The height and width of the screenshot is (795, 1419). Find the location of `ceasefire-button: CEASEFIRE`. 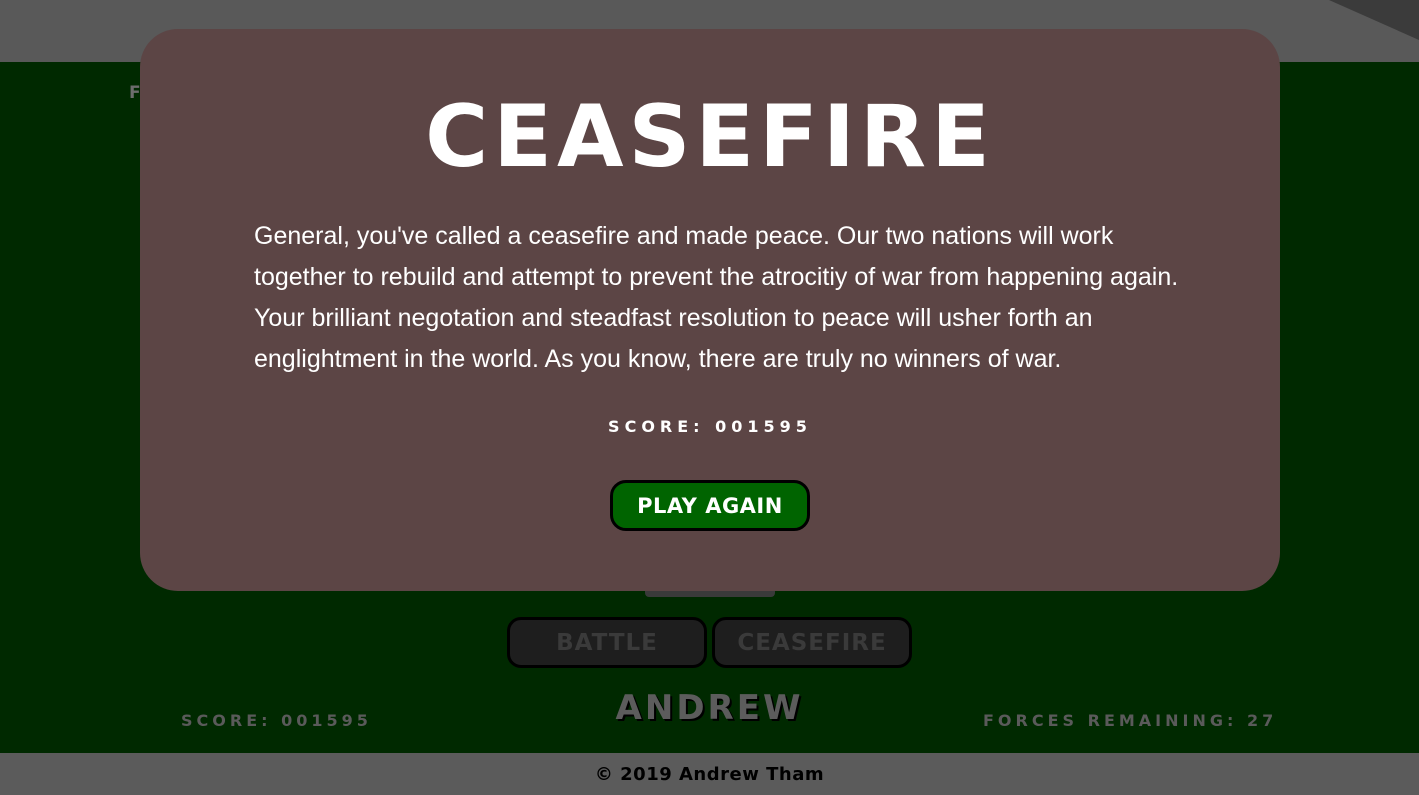

ceasefire-button: CEASEFIRE is located at coordinates (812, 642).